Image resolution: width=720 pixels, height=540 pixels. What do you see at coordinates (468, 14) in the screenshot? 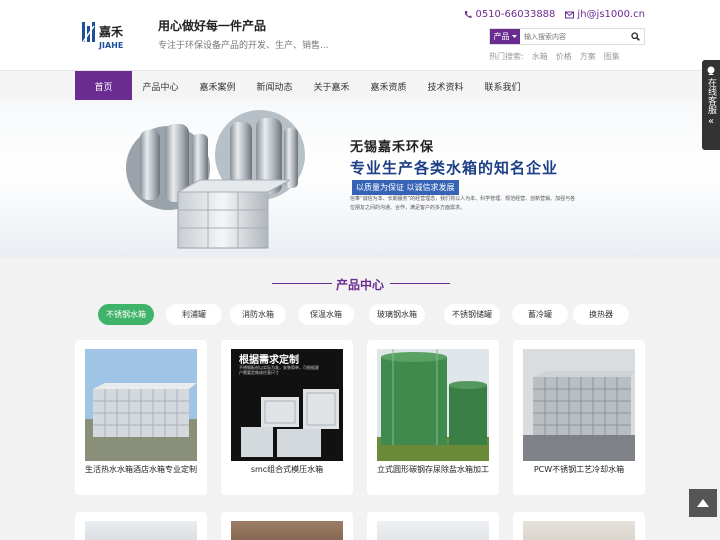
I see `phone-icon` at bounding box center [468, 14].